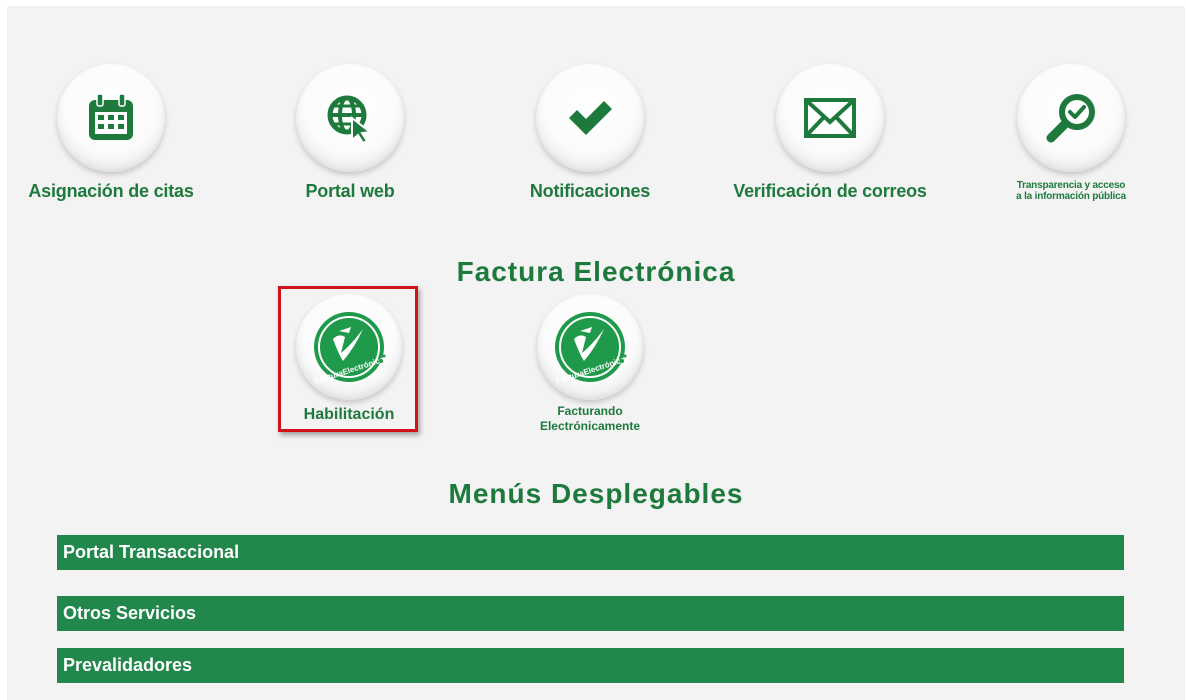  I want to click on envelope-icon, so click(830, 118).